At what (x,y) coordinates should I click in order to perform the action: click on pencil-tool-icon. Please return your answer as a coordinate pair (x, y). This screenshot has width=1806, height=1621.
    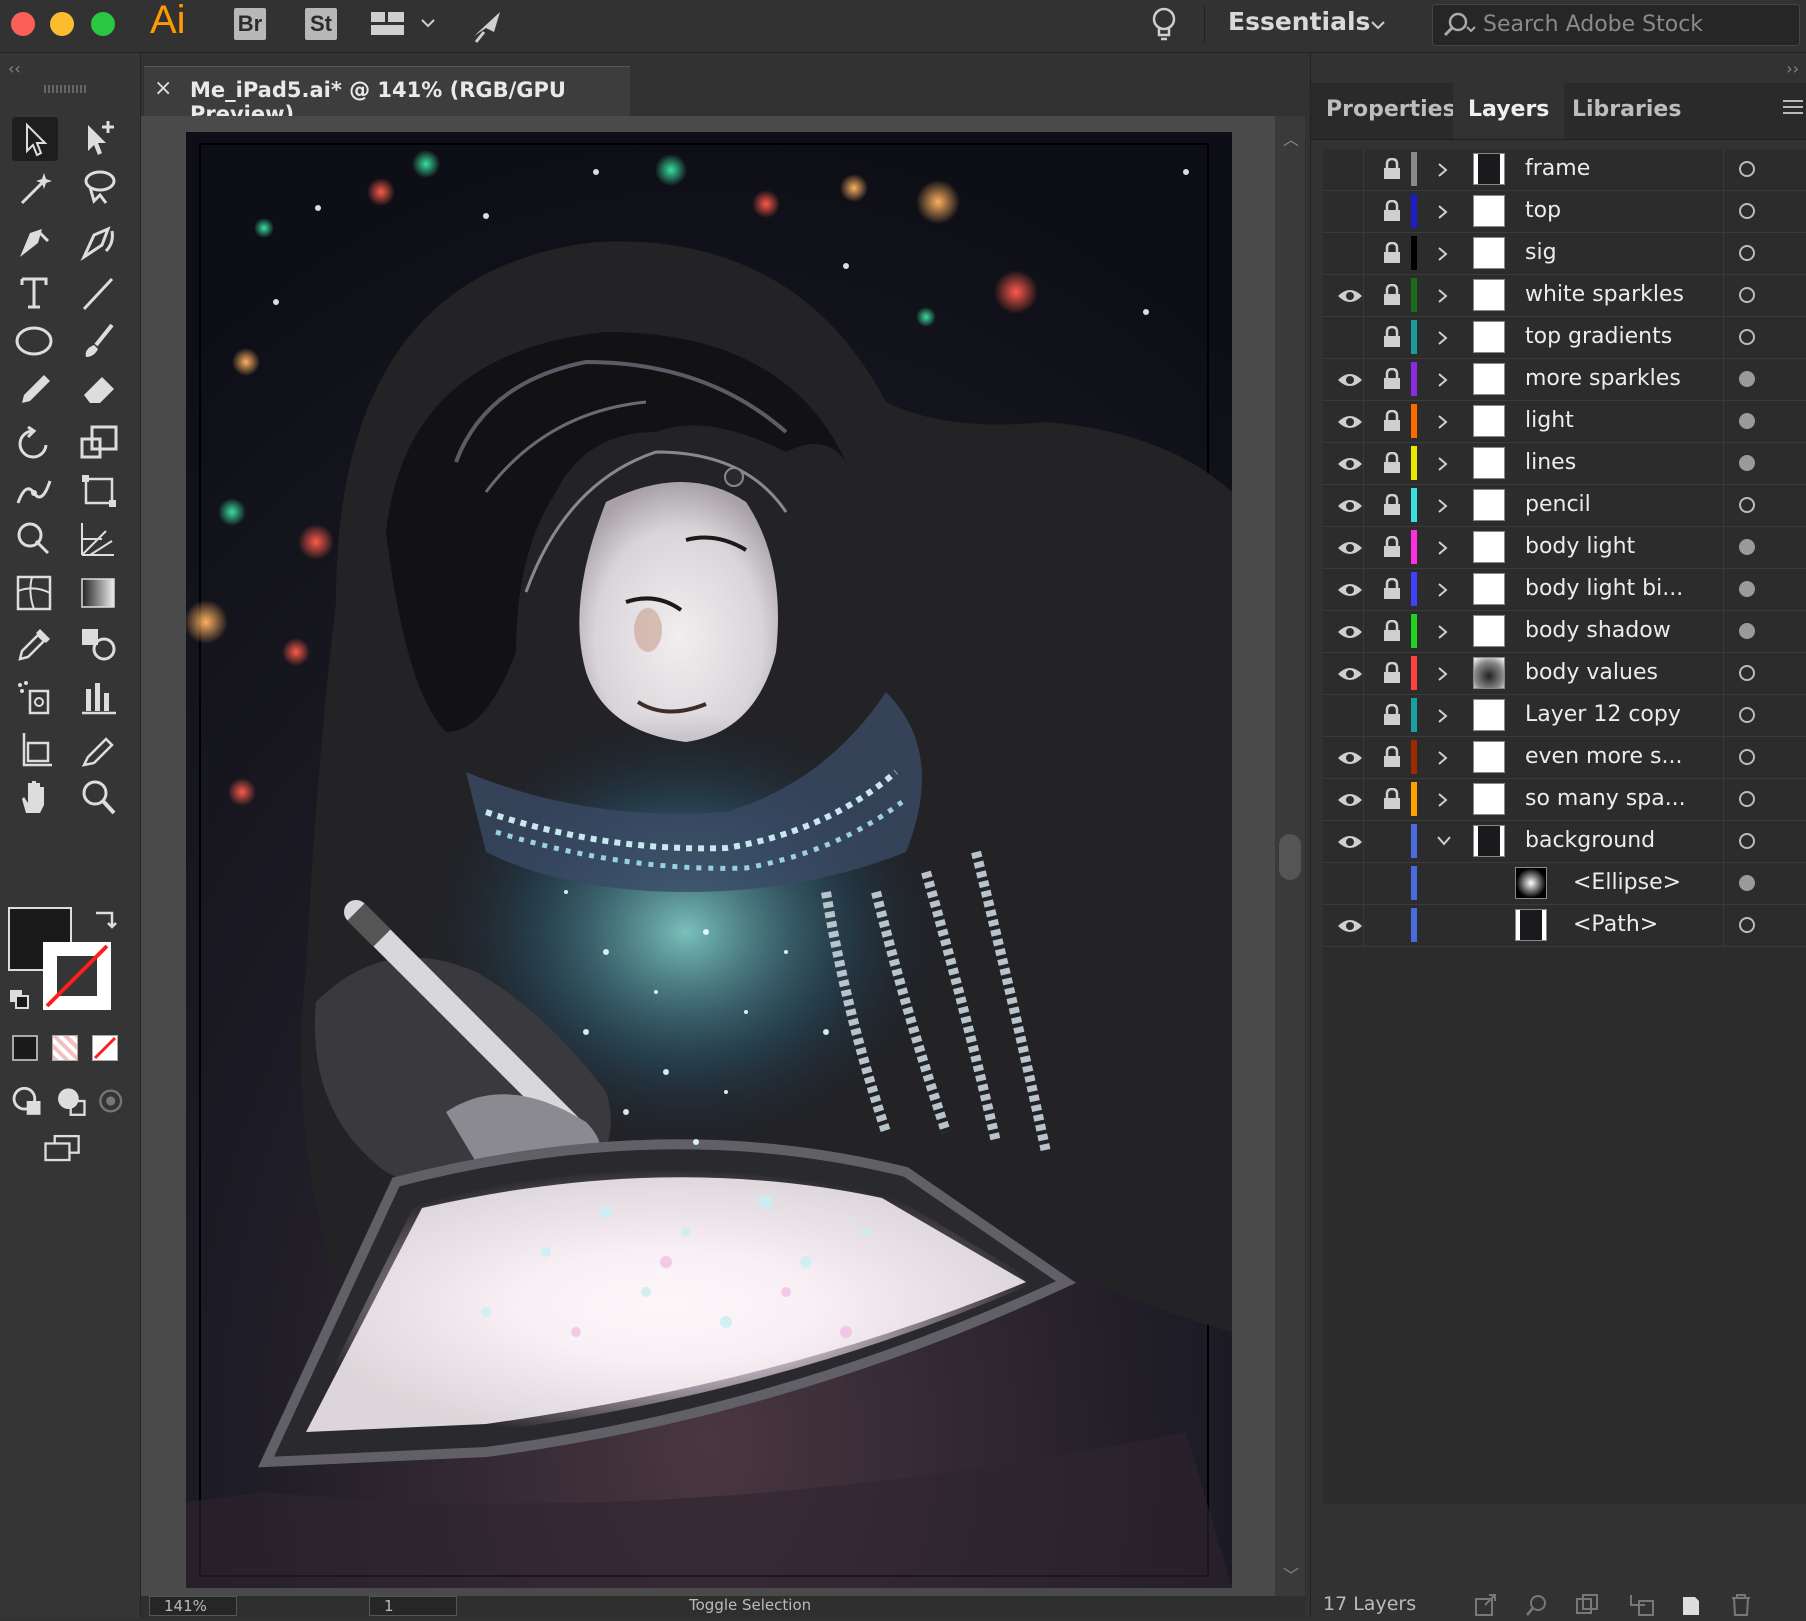
    Looking at the image, I should click on (35, 389).